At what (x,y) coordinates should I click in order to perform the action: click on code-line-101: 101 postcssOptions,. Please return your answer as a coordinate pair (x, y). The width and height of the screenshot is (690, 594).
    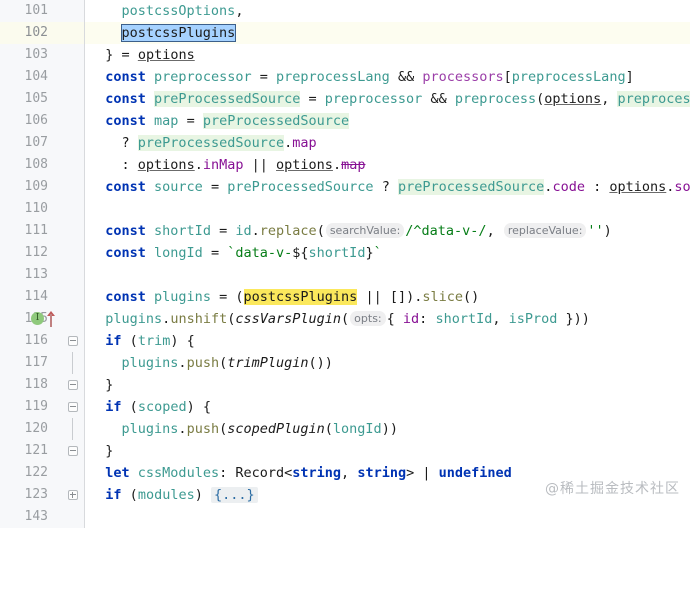
    Looking at the image, I should click on (345, 11).